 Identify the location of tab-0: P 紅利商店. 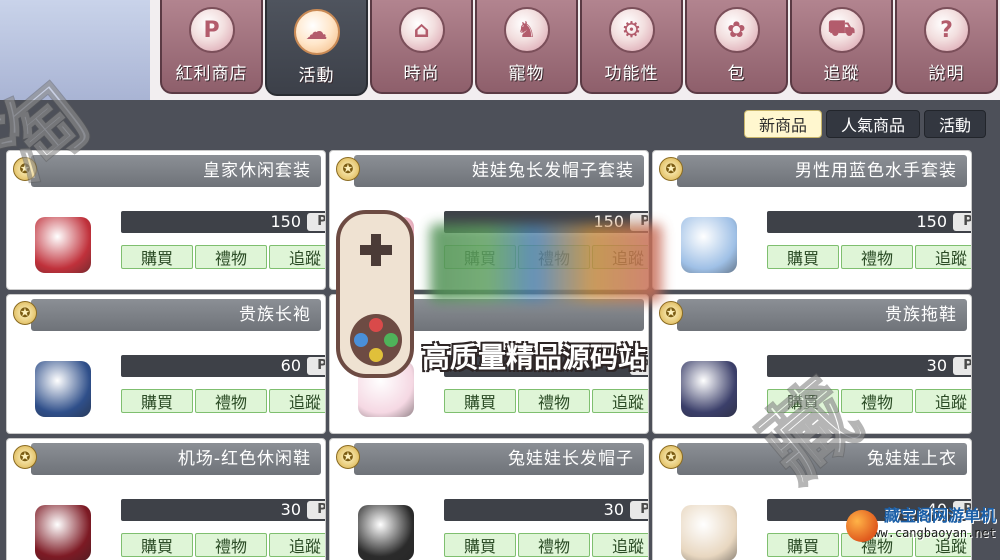
(211, 47).